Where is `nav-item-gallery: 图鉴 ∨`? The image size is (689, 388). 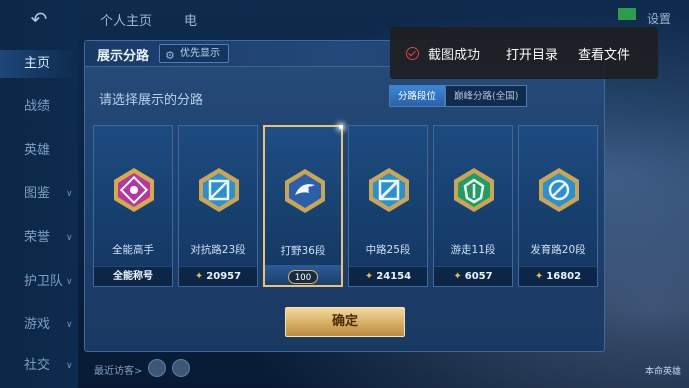
nav-item-gallery: 图鉴 ∨ is located at coordinates (39, 194).